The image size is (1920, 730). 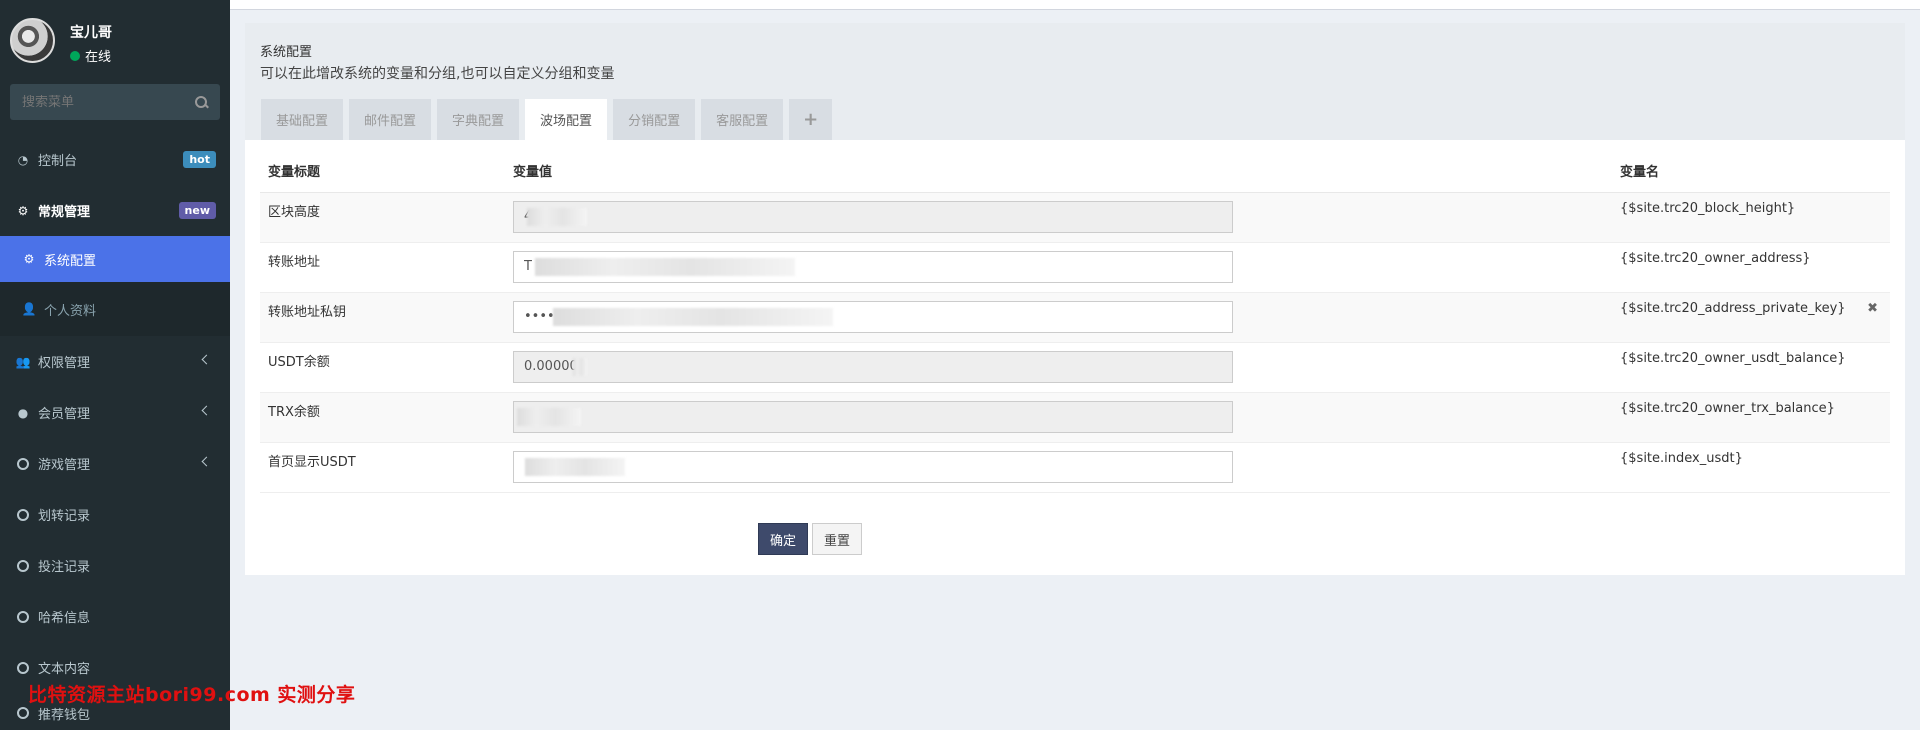 I want to click on column-header-name: 变量名, so click(x=1751, y=171).